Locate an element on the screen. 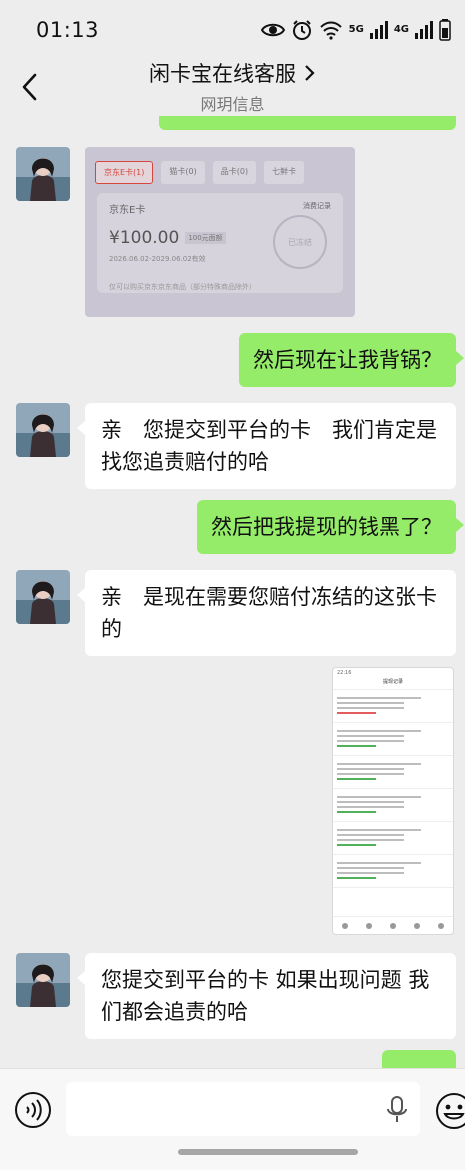 This screenshot has height=1170, width=465. eye-icon is located at coordinates (272, 30).